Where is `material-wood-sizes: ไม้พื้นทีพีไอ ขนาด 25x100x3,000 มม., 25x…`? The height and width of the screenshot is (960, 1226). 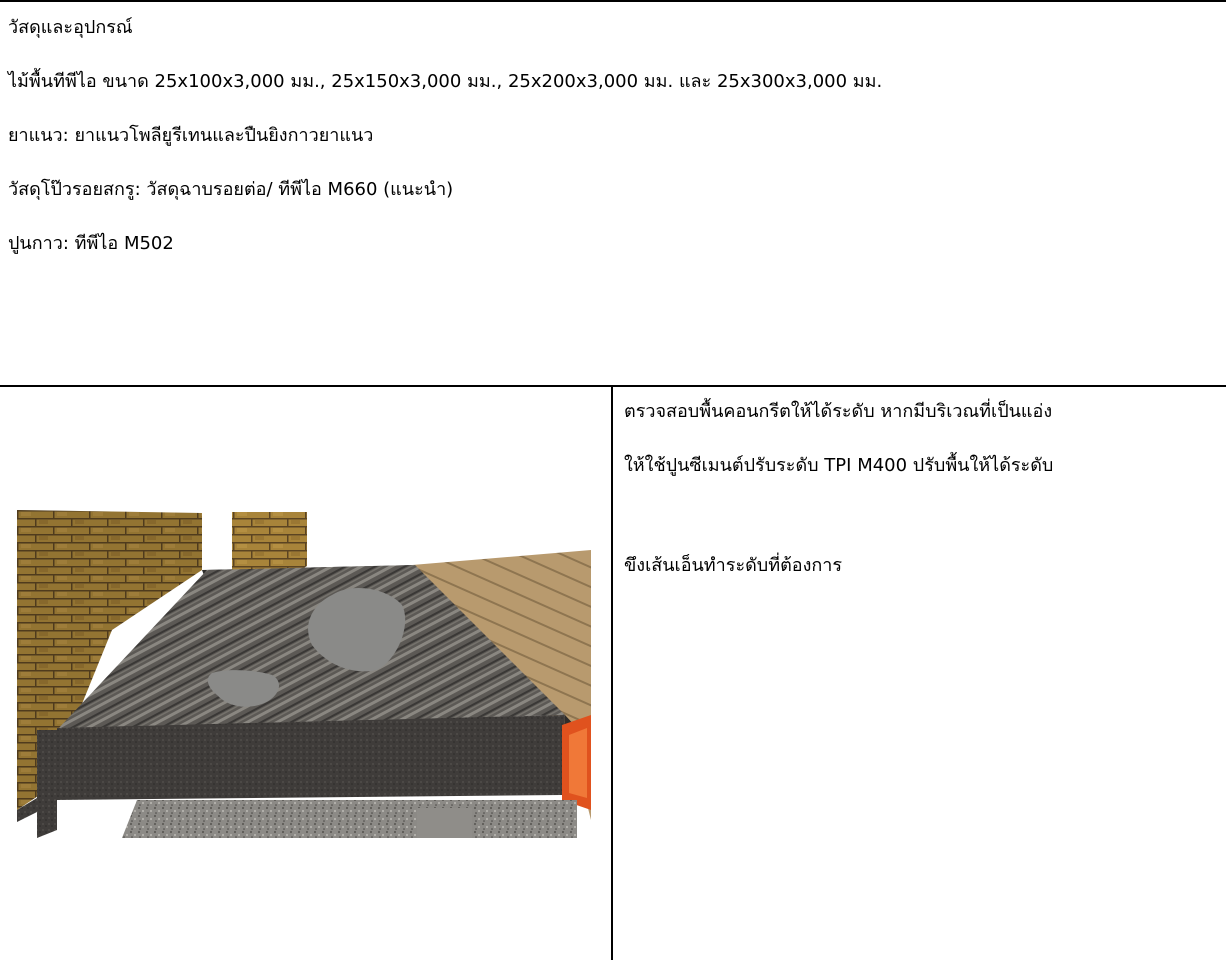 material-wood-sizes: ไม้พื้นทีพีไอ ขนาด 25x100x3,000 มม., 25x… is located at coordinates (445, 81).